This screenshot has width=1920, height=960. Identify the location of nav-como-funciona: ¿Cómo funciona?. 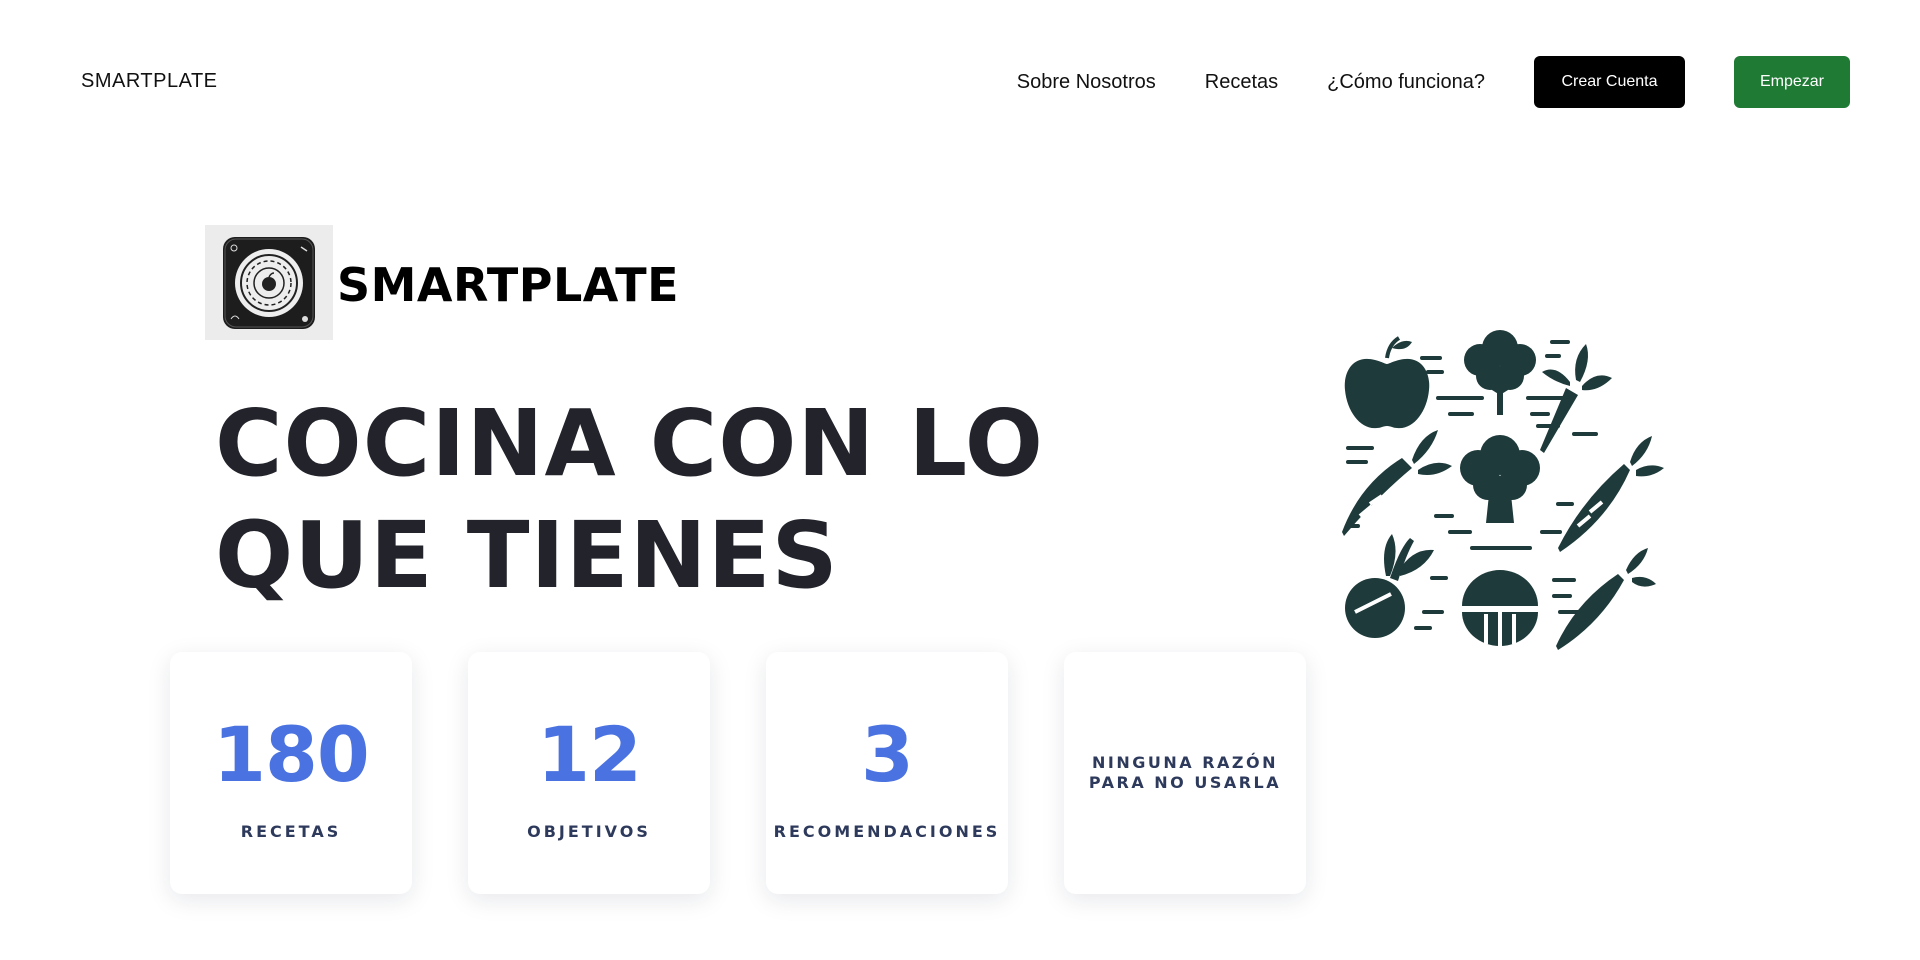
(1406, 82).